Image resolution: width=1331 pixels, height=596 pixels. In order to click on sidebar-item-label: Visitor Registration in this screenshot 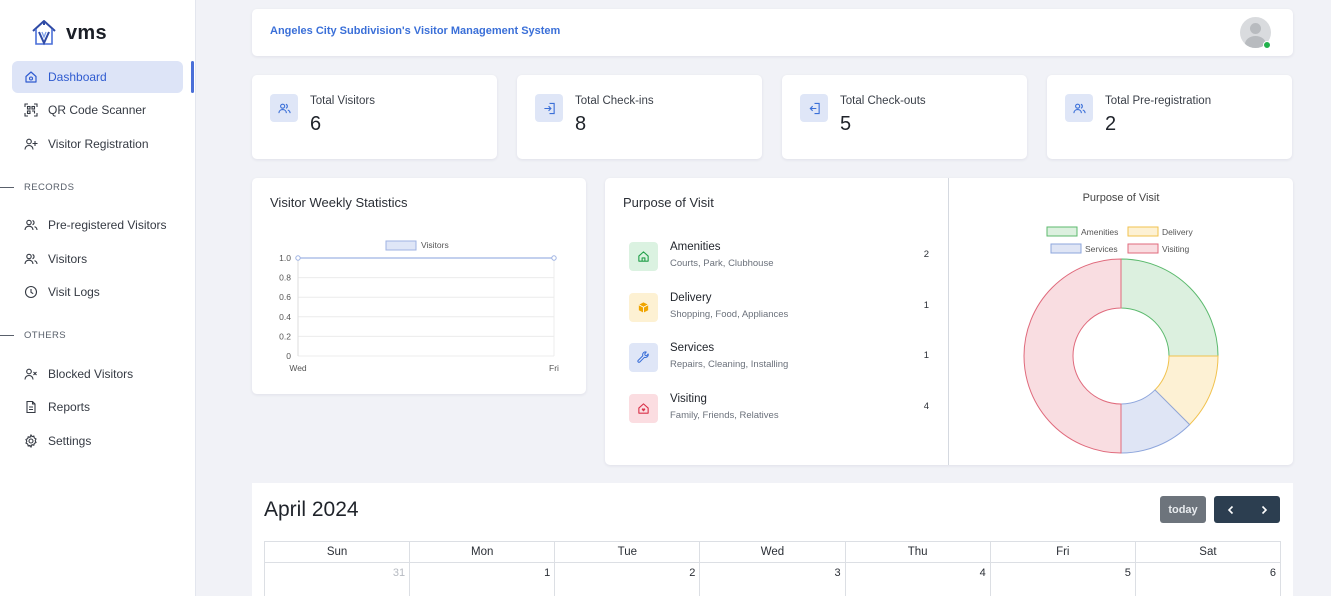, I will do `click(98, 144)`.